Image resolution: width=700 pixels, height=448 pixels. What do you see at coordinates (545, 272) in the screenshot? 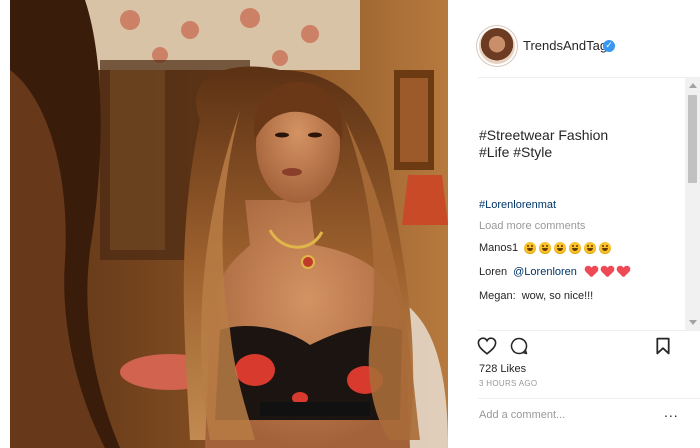
I see `comment-mention-link: @Lorenloren` at bounding box center [545, 272].